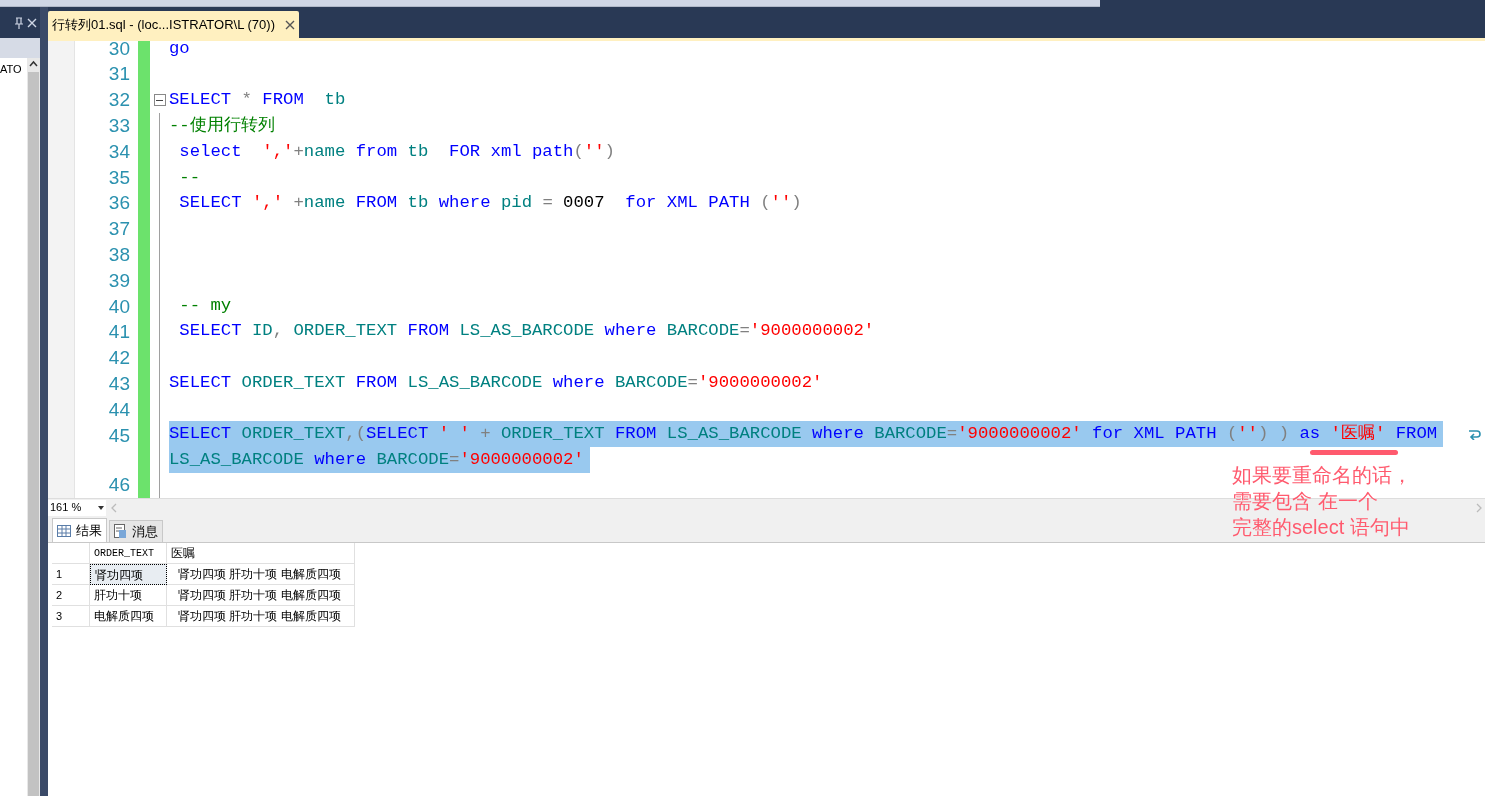 This screenshot has height=796, width=1485. I want to click on code-token: ), so click(609, 151).